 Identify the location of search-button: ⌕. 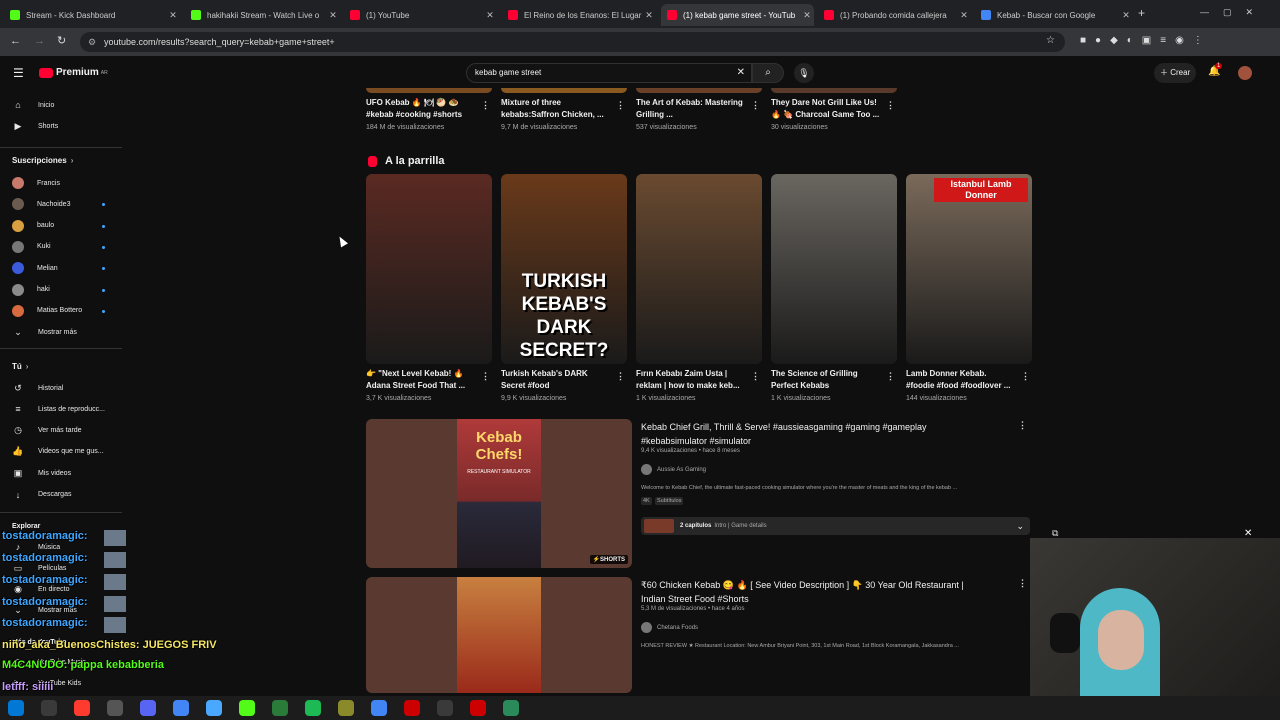
(768, 73).